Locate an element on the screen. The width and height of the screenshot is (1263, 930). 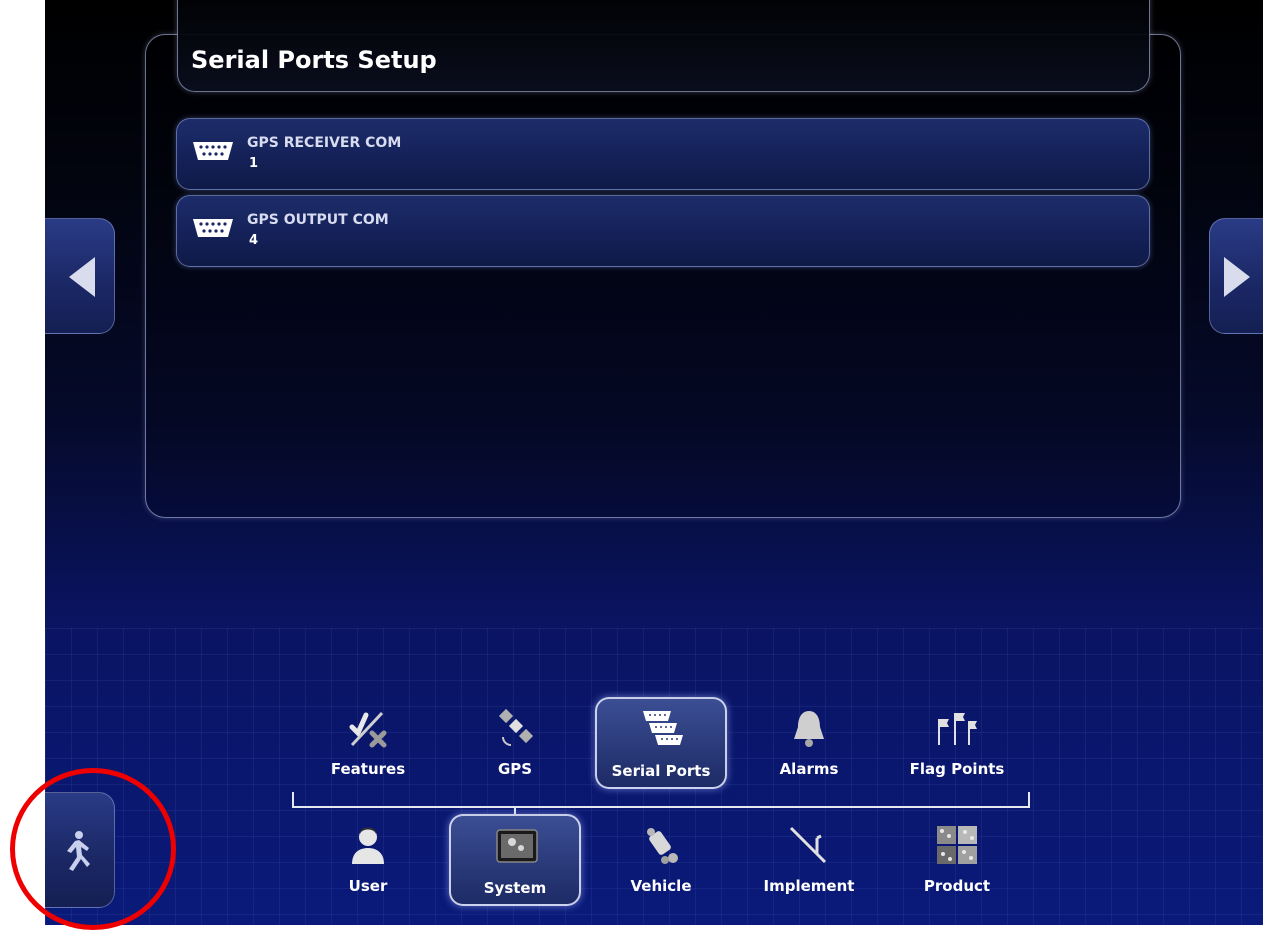
list-item-gps-receiver-com: GPS RECEIVER COM 1 is located at coordinates (663, 154).